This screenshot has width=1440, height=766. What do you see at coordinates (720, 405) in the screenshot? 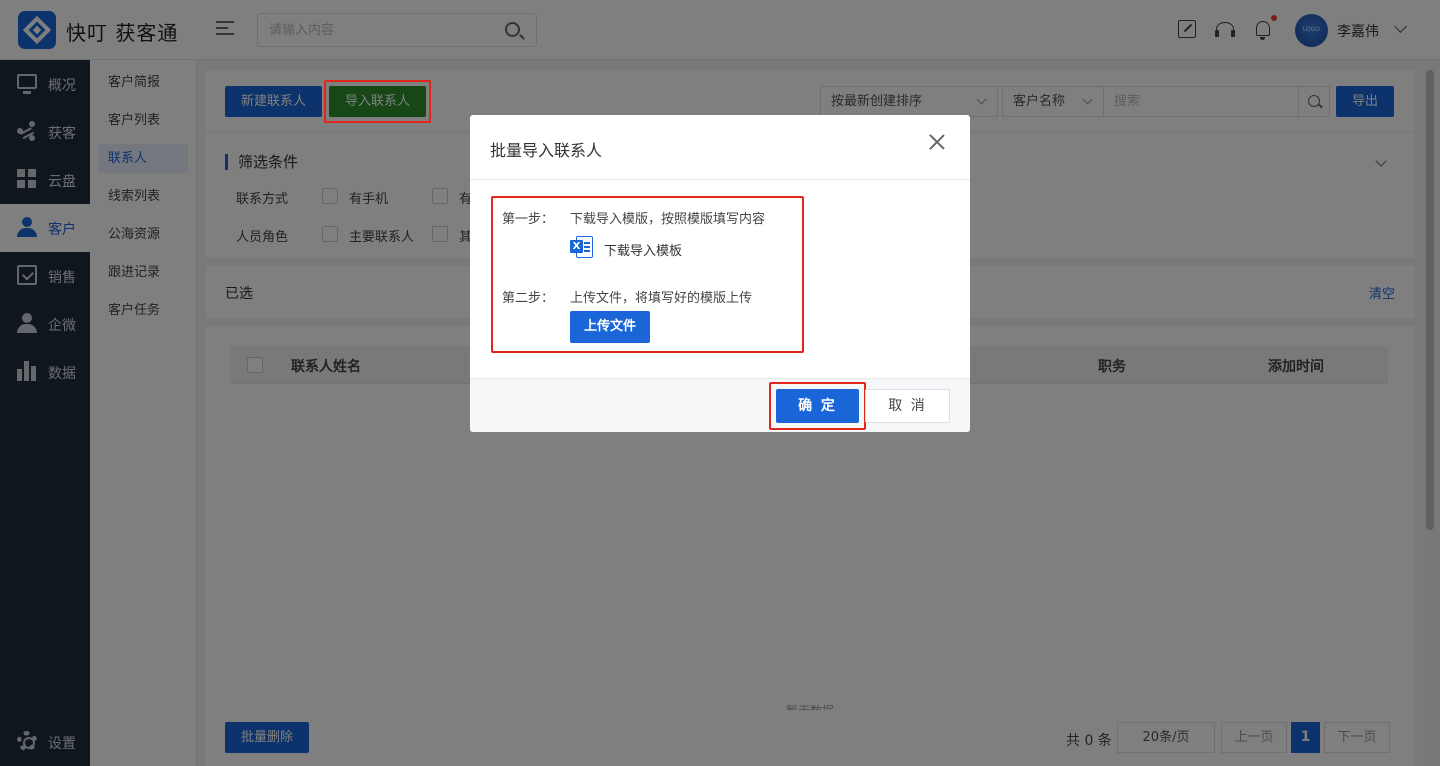
I see `dialog-footer: 确 定 取 消` at bounding box center [720, 405].